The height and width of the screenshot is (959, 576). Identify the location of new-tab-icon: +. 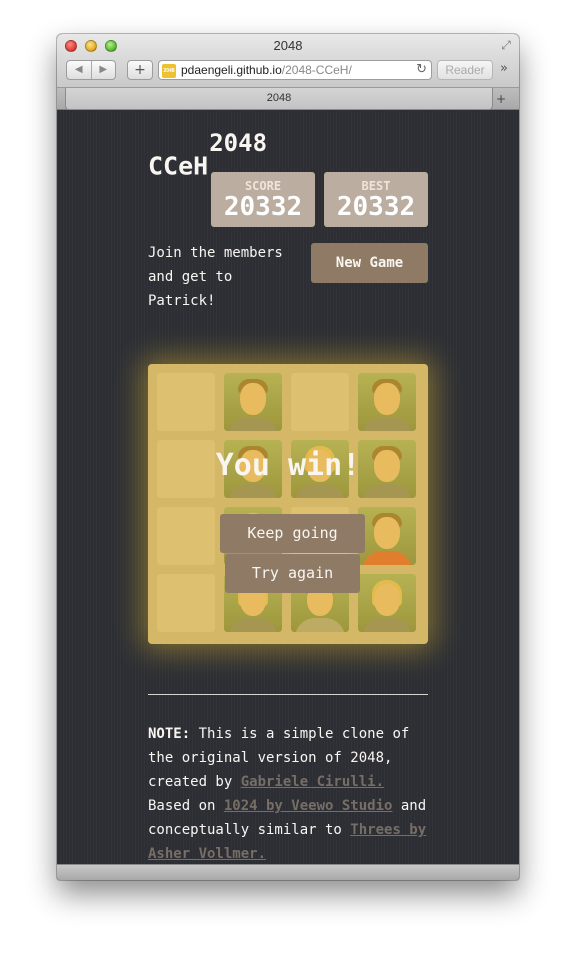
(501, 99).